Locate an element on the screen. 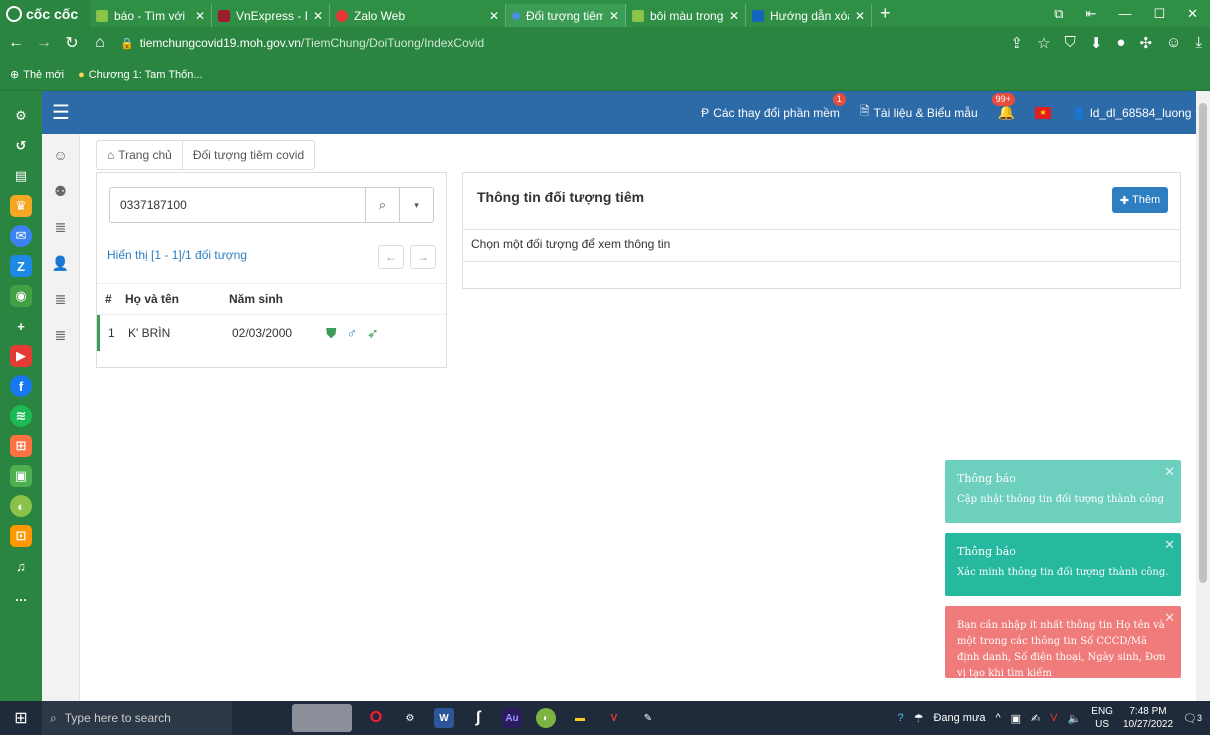 The width and height of the screenshot is (1210, 735). download-icon: ⬇ is located at coordinates (1096, 43).